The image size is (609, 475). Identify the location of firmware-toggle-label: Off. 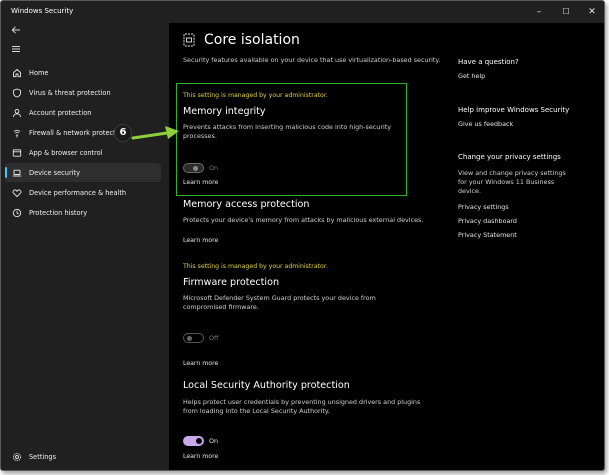
(214, 338).